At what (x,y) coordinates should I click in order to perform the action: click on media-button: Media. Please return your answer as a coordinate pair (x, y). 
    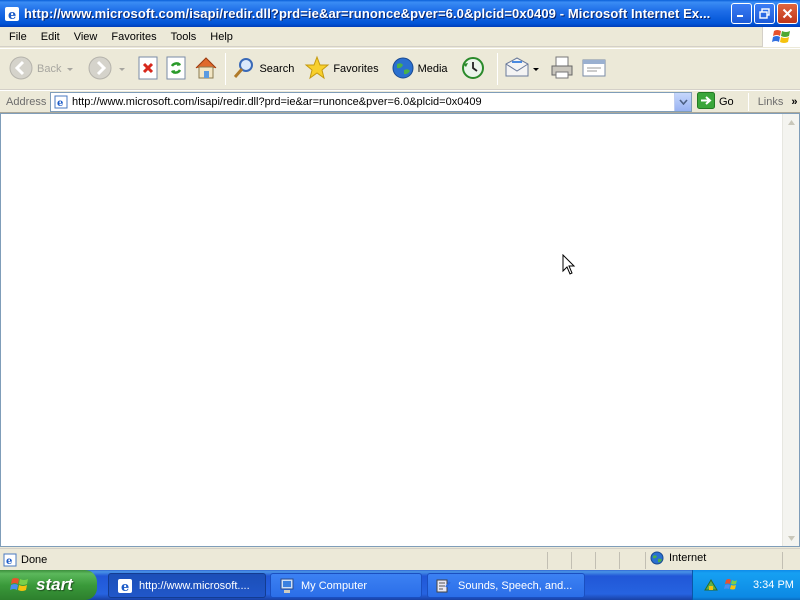
    Looking at the image, I should click on (419, 69).